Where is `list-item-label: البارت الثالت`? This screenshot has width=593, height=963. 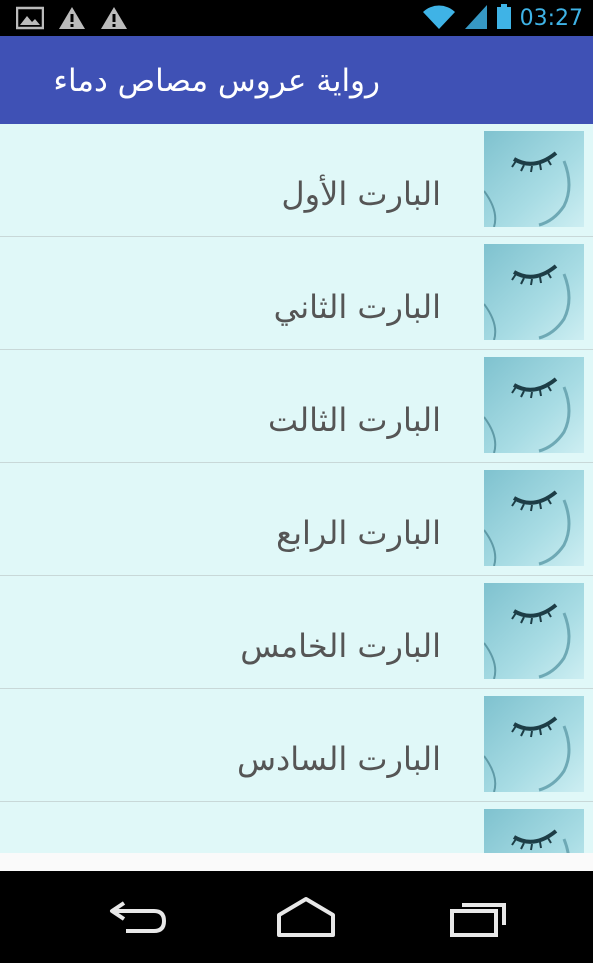
list-item-label: البارت الثالت is located at coordinates (354, 420).